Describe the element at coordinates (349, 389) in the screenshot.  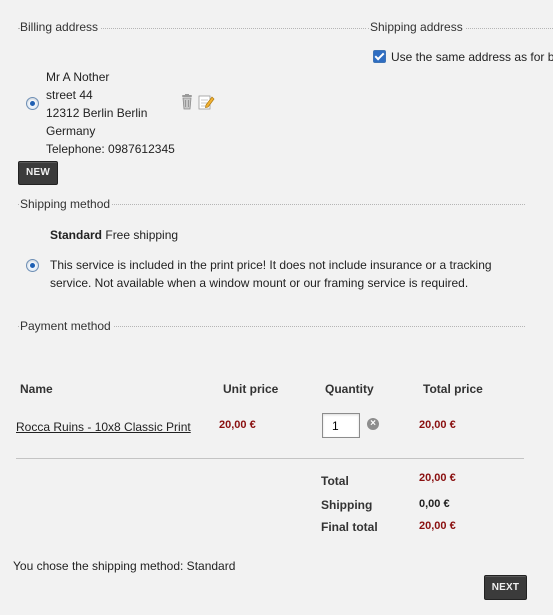
I see `col-header-quantity: Quantity` at that location.